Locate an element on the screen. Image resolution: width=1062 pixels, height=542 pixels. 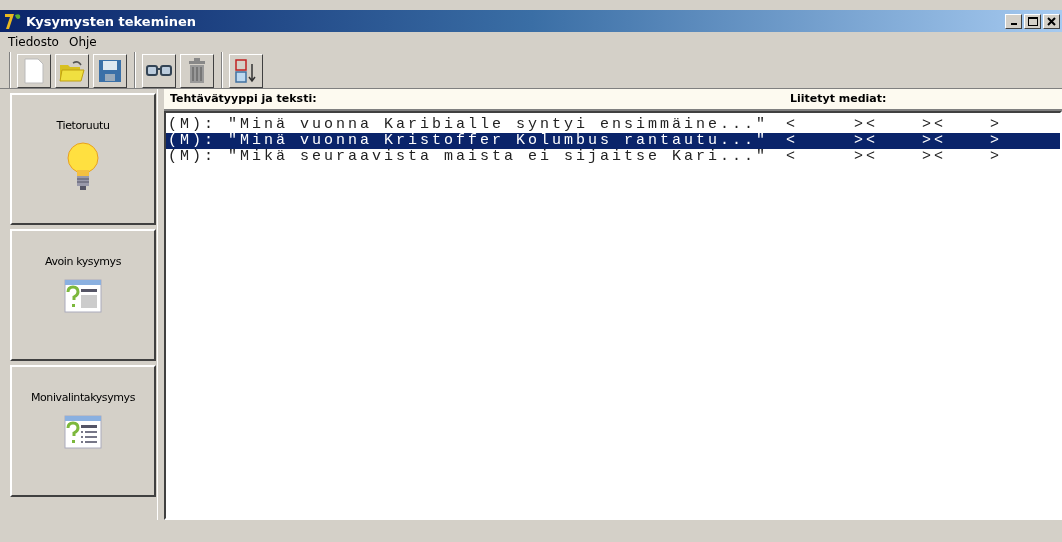
minimize-button is located at coordinates (1013, 21).